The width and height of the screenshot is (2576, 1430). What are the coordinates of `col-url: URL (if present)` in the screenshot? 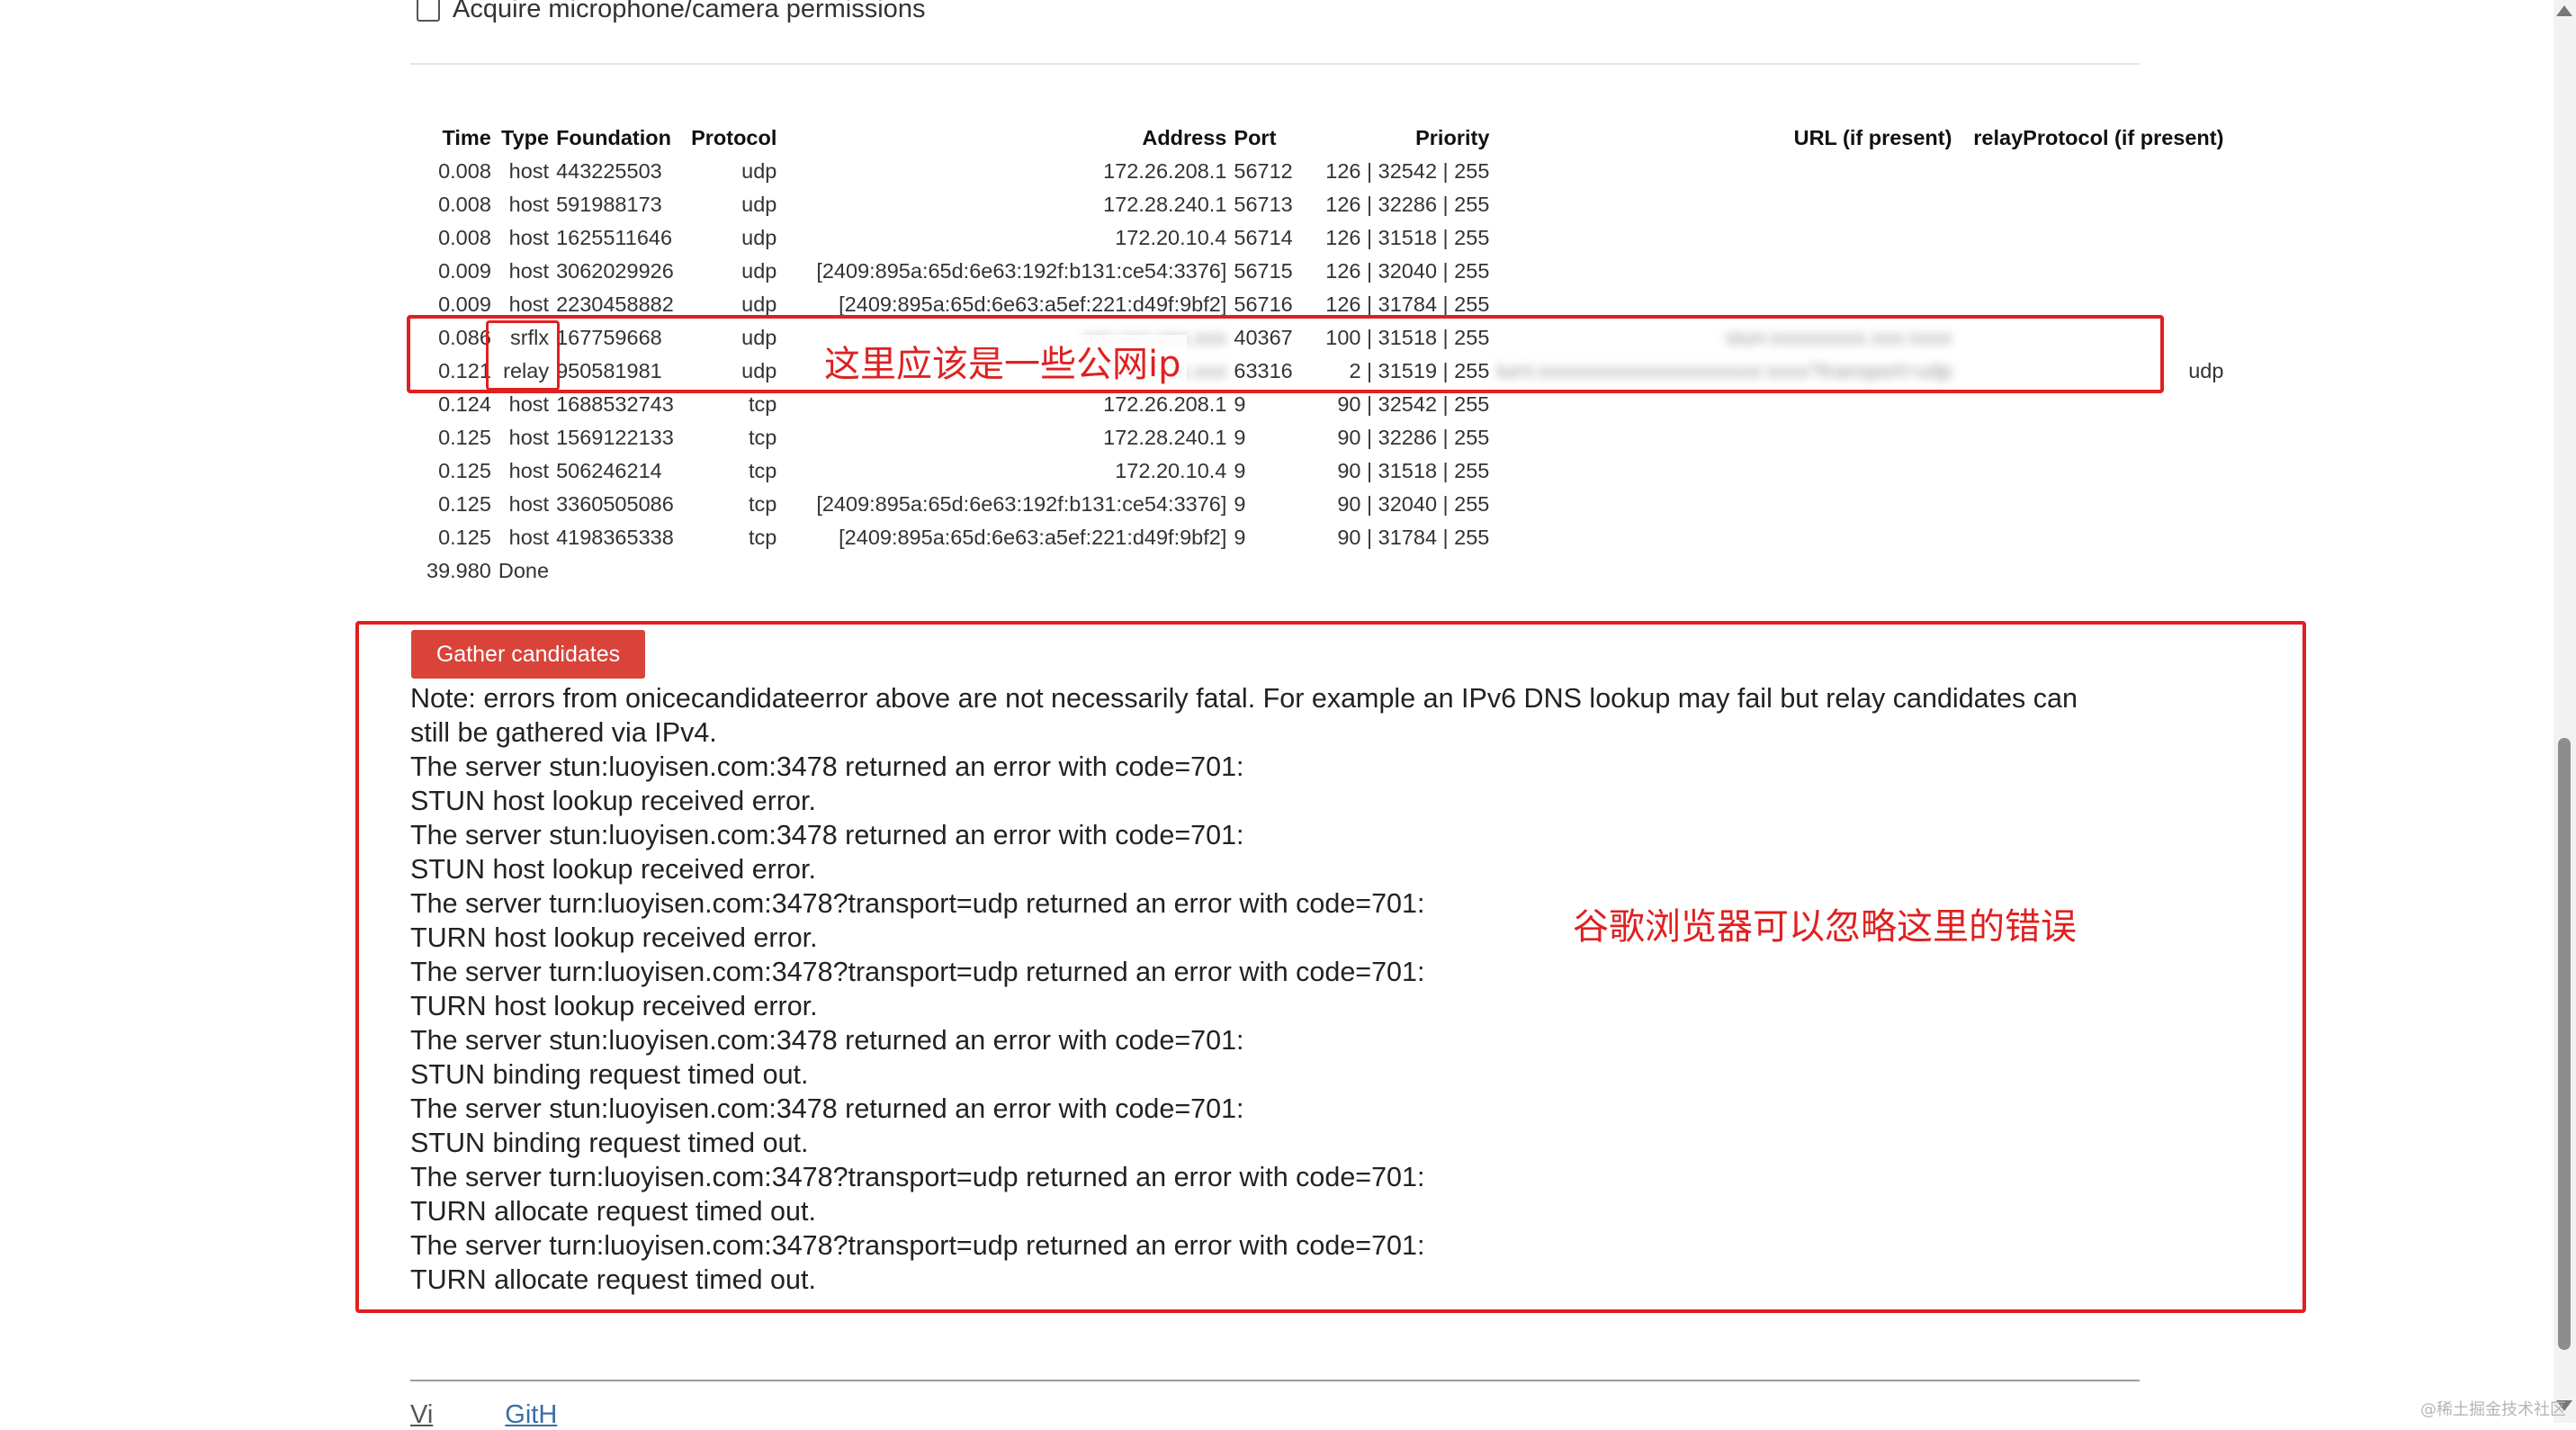 It's located at (1872, 137).